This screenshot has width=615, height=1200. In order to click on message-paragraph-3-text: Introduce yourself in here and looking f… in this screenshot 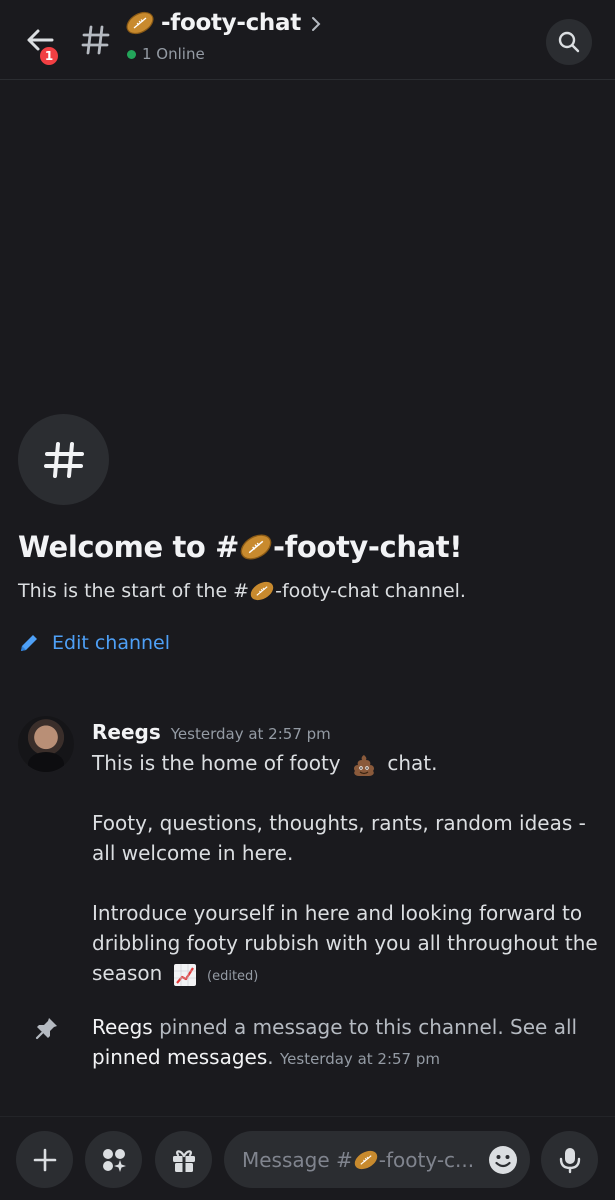, I will do `click(345, 943)`.